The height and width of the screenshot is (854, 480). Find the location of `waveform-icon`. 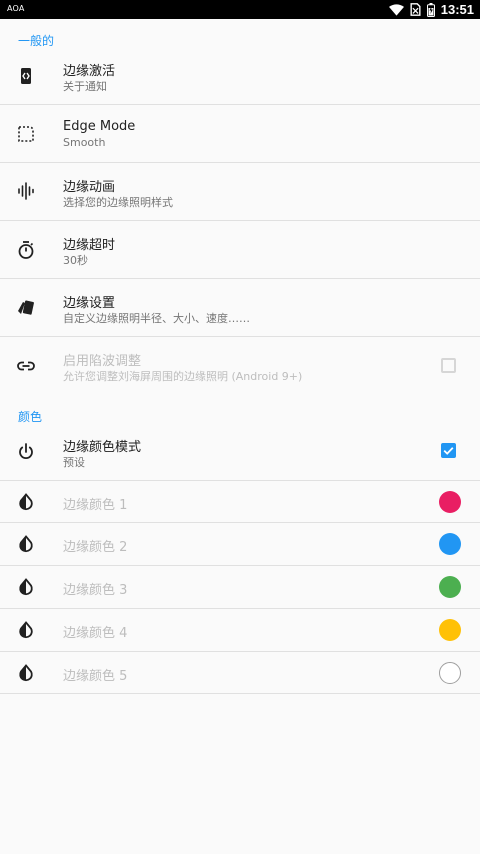

waveform-icon is located at coordinates (26, 191).